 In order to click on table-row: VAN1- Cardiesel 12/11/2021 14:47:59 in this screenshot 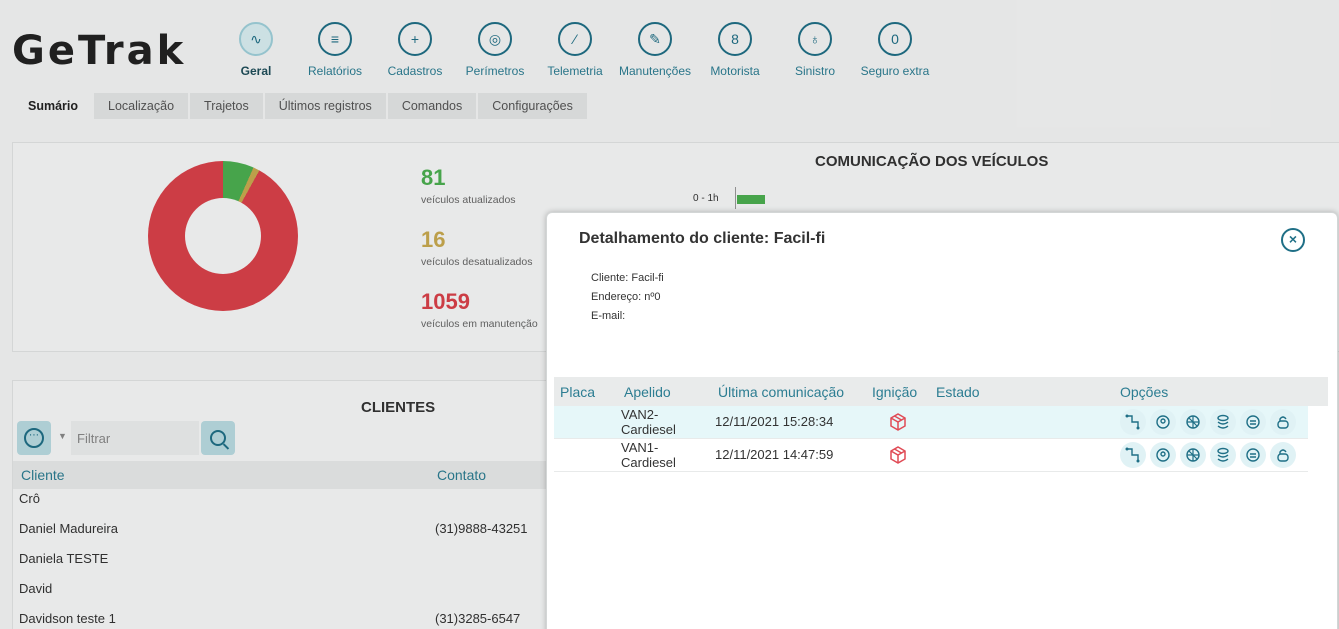, I will do `click(931, 455)`.